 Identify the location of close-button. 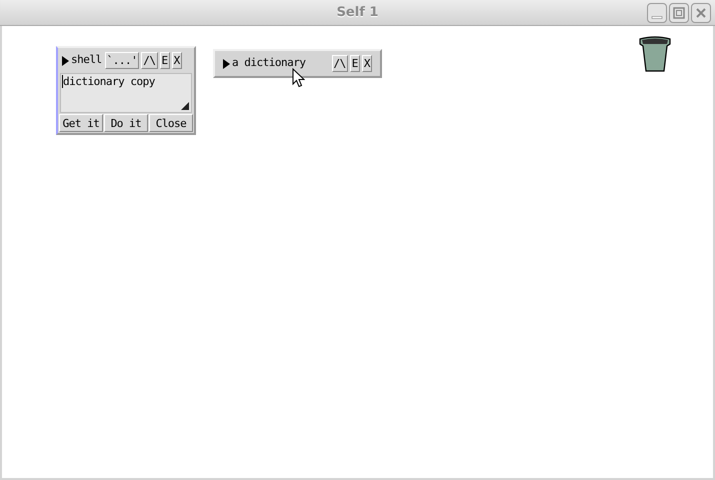
(701, 13).